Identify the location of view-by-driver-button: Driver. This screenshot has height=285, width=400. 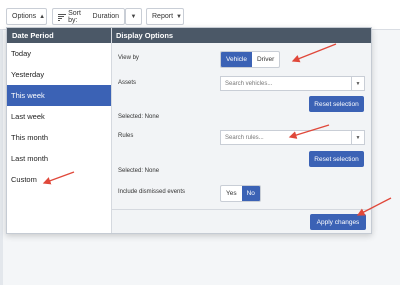
(265, 59).